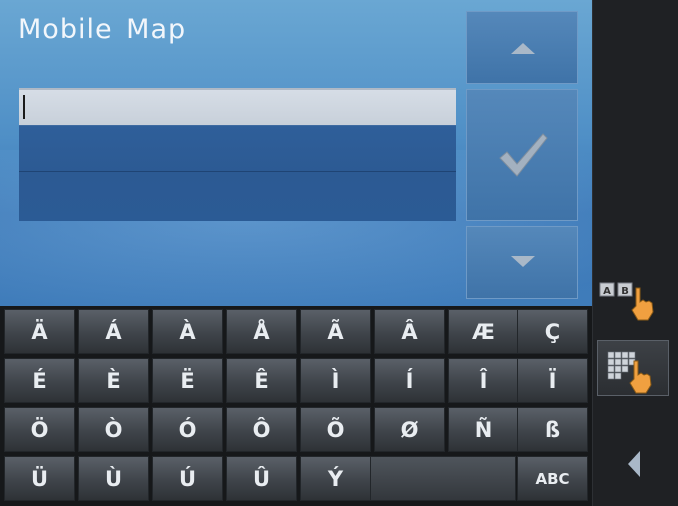  I want to click on ab-keyboard-mode-button: A B, so click(636, 299).